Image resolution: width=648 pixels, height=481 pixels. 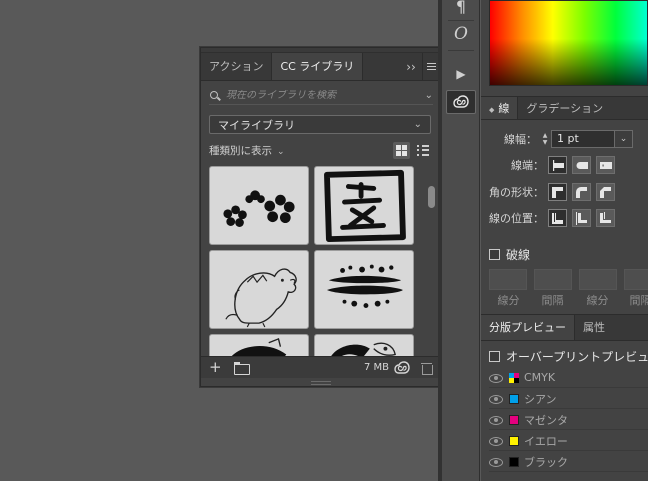 I want to click on corner-shape-row: 角の形状：, so click(x=550, y=192).